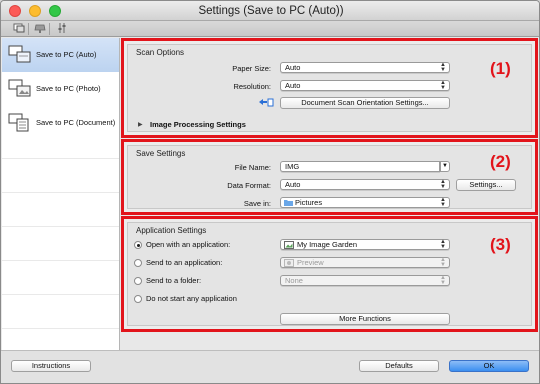 The height and width of the screenshot is (384, 540). Describe the element at coordinates (138, 263) in the screenshot. I see `send-to-application-radio` at that location.